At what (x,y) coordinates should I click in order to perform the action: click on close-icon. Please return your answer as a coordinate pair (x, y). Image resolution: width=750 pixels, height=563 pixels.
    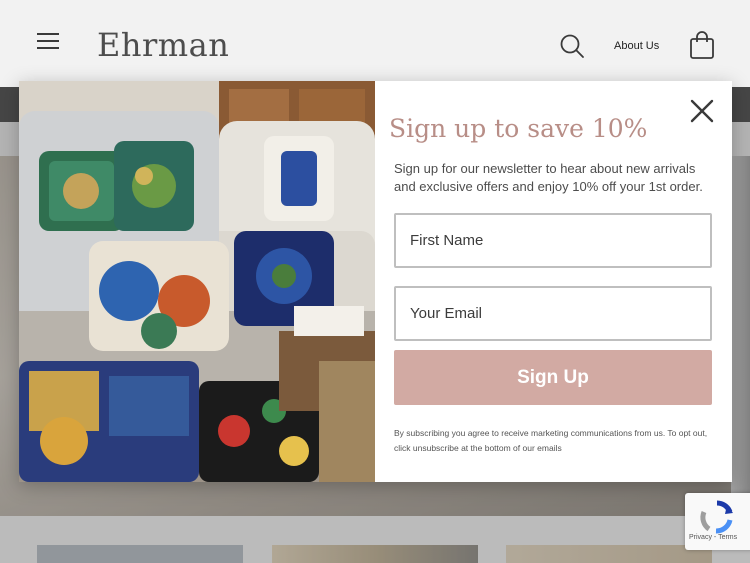
    Looking at the image, I should click on (702, 111).